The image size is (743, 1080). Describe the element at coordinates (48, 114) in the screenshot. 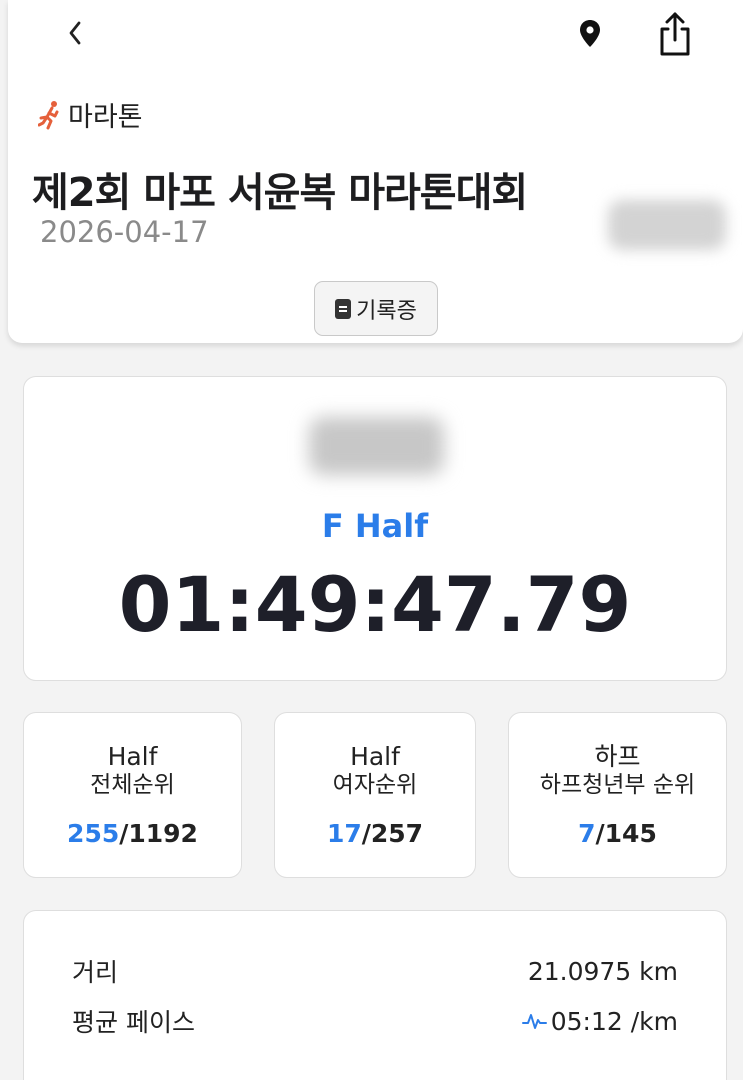

I see `running-person-icon` at that location.